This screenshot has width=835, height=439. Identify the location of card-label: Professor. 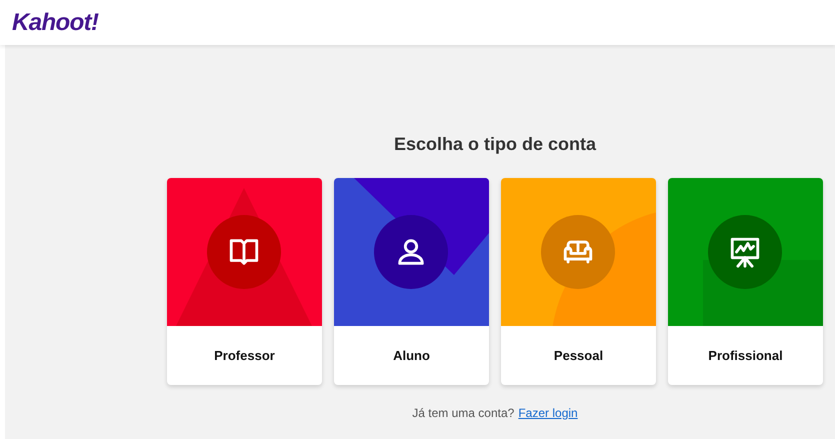
(244, 355).